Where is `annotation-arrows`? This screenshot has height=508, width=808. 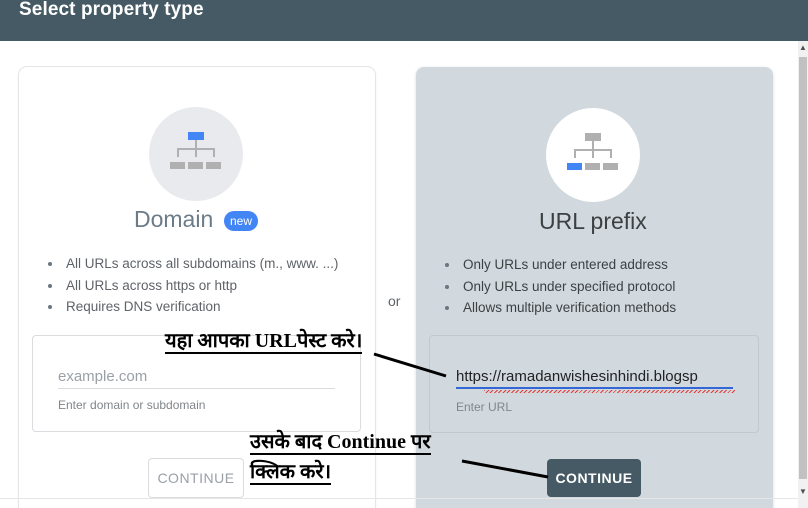 annotation-arrows is located at coordinates (461, 415).